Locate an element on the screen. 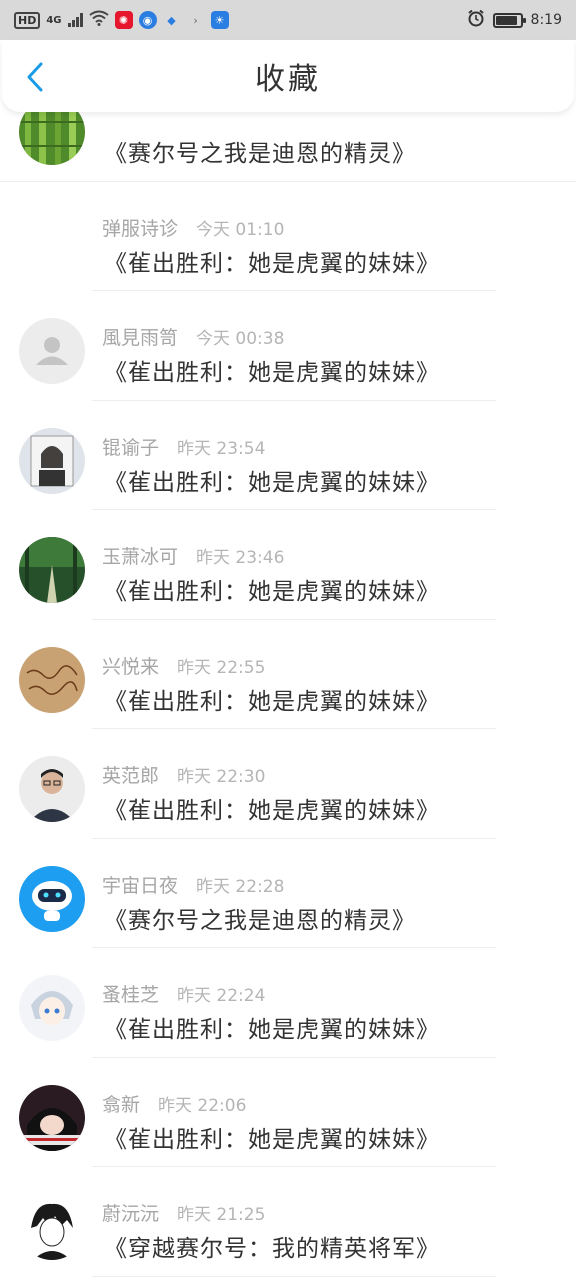 Image resolution: width=576 pixels, height=1280 pixels. list-item: 锟谕子 昨天 23:54 《雈出胜利：她是虎翼的妹妹》 is located at coordinates (288, 455).